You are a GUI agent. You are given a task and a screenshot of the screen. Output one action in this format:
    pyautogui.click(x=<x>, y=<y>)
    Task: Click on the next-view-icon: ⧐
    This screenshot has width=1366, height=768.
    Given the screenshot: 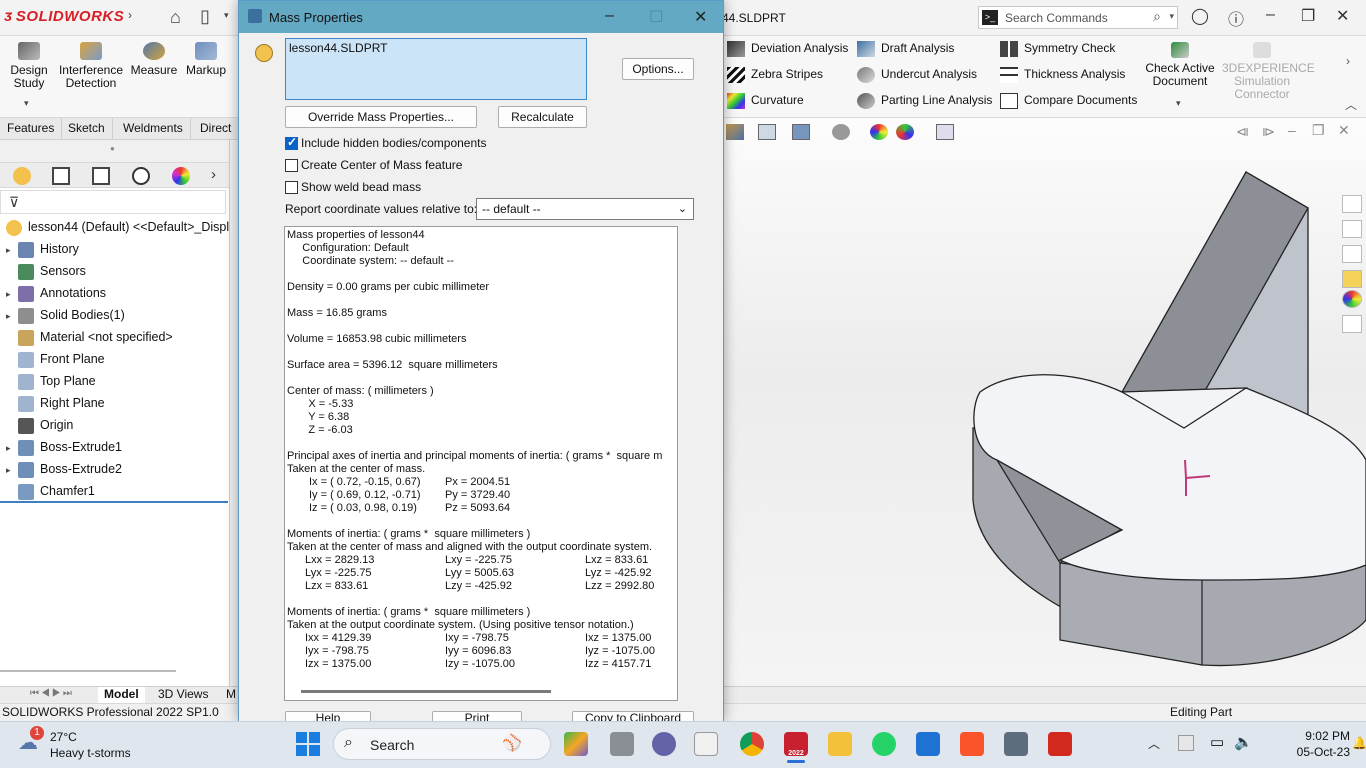 What is the action you would take?
    pyautogui.click(x=1268, y=132)
    